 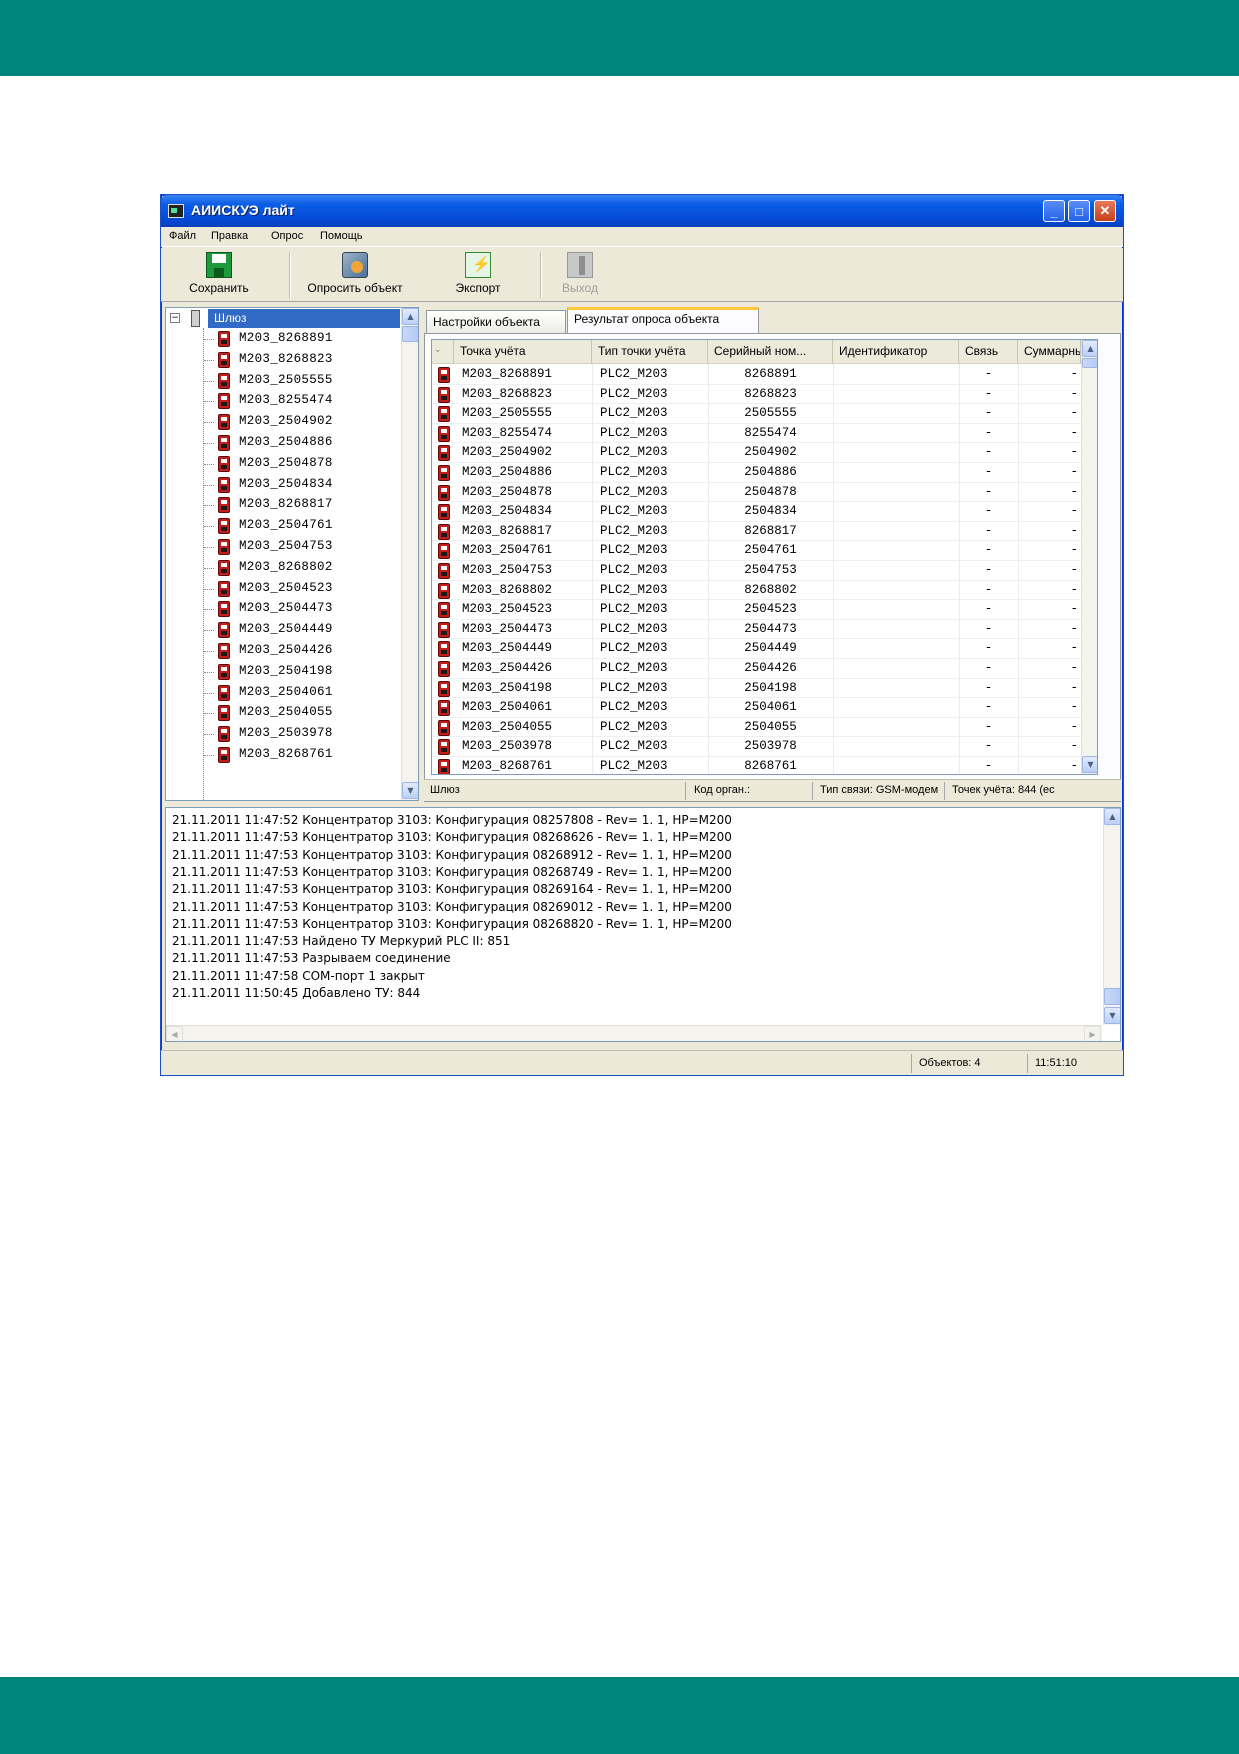 What do you see at coordinates (764, 434) in the screenshot?
I see `table-row: M203_8255474 PLC2_M203 8255474 - -` at bounding box center [764, 434].